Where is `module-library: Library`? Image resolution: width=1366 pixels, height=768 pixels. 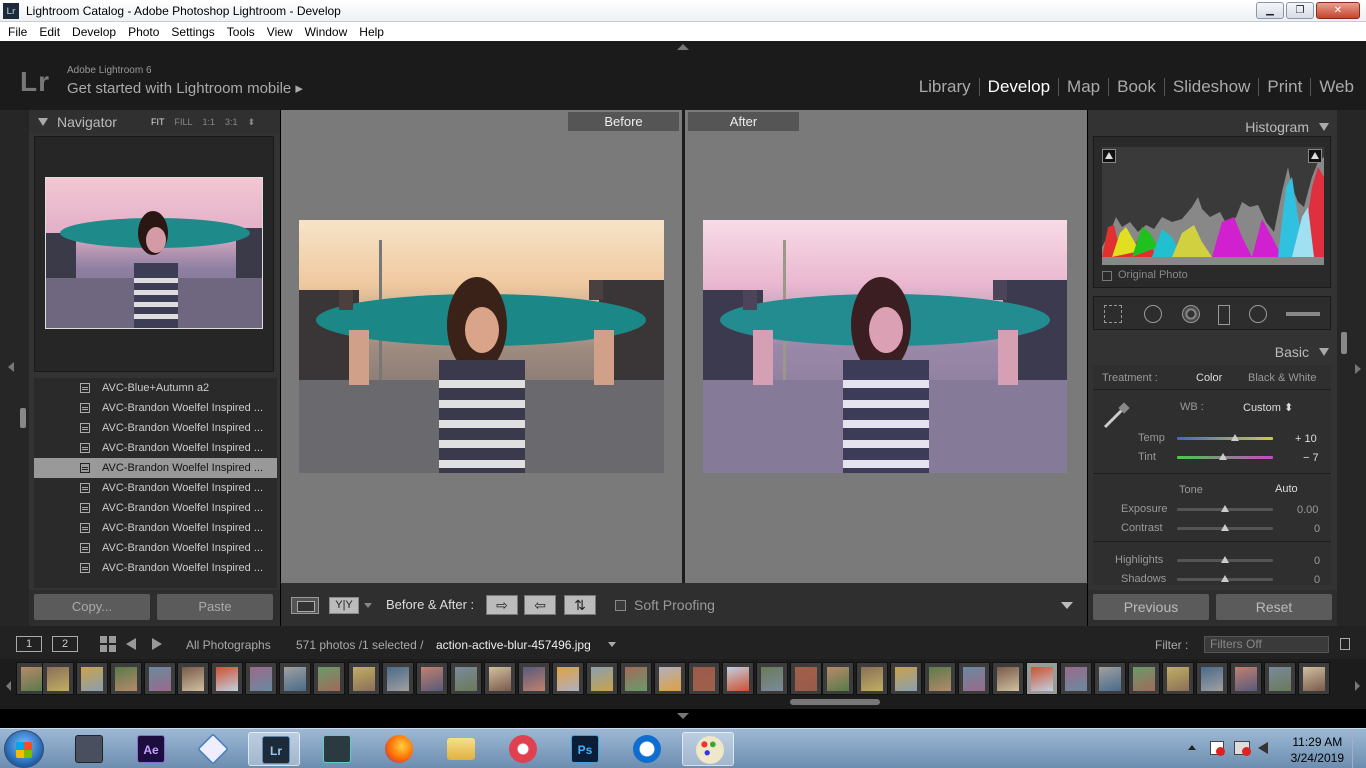 module-library: Library is located at coordinates (945, 87).